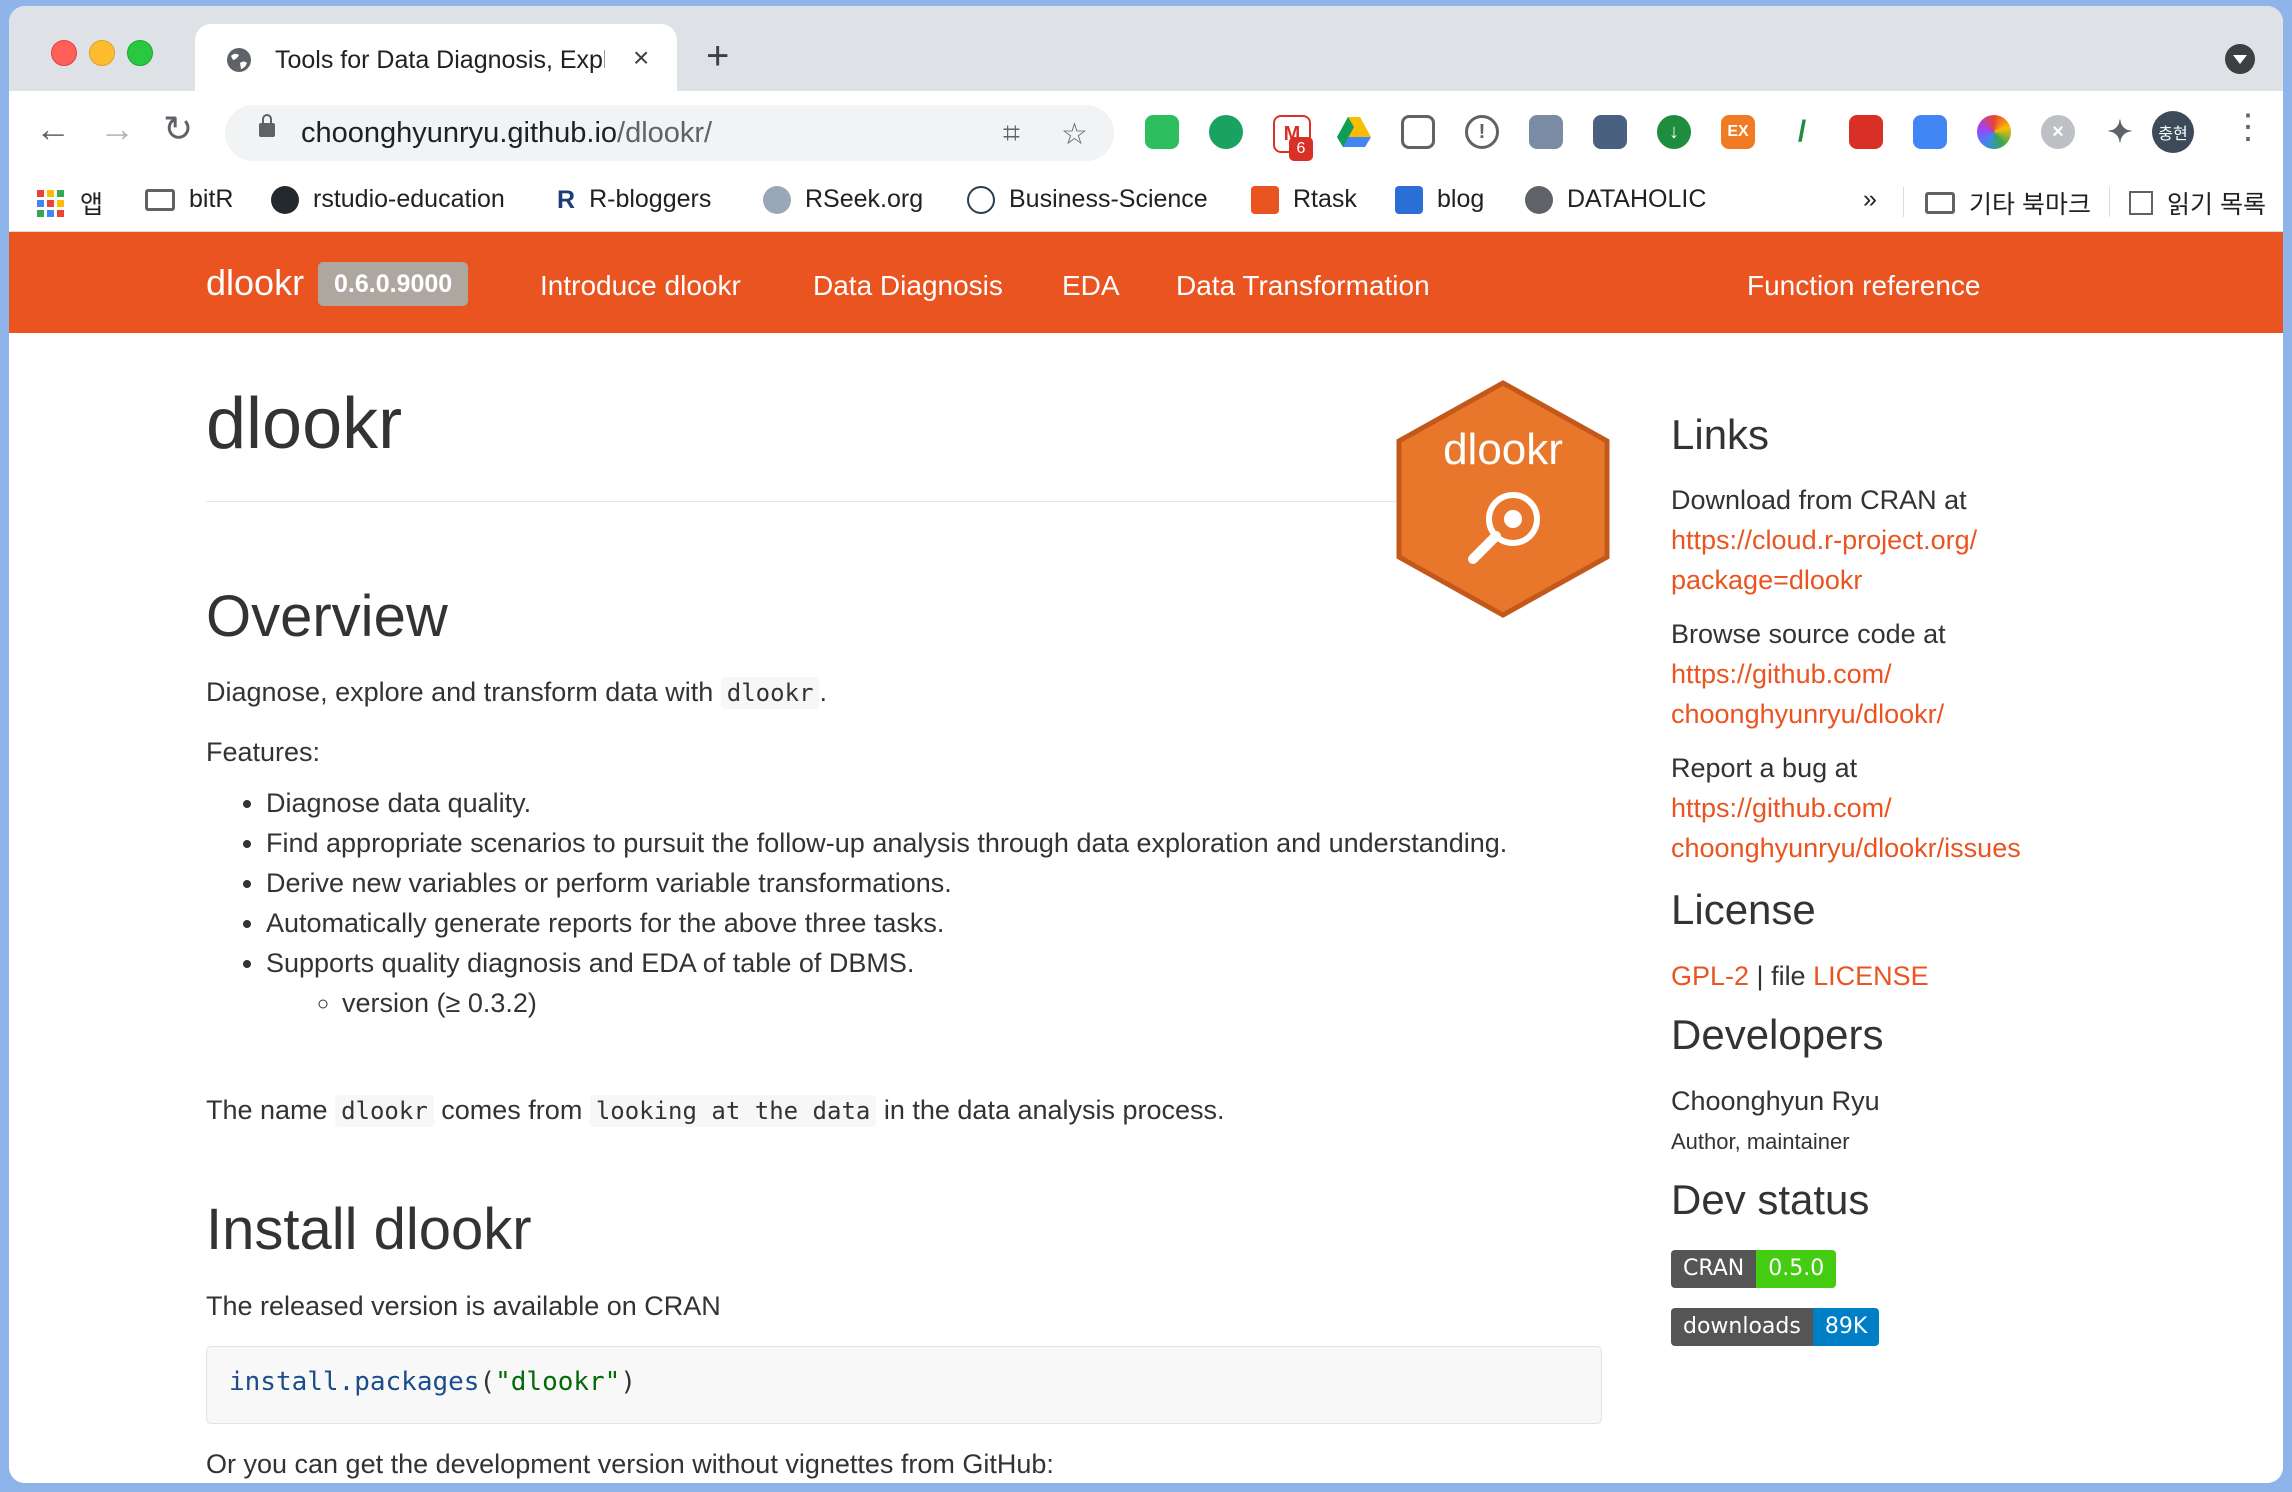 The image size is (2292, 1492). I want to click on back-button: ←, so click(53, 129).